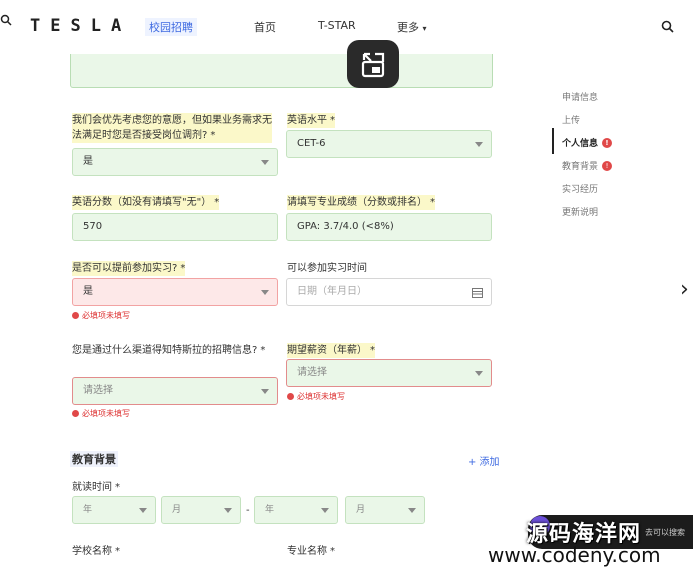  What do you see at coordinates (484, 460) in the screenshot?
I see `add-education-link: + 添加` at bounding box center [484, 460].